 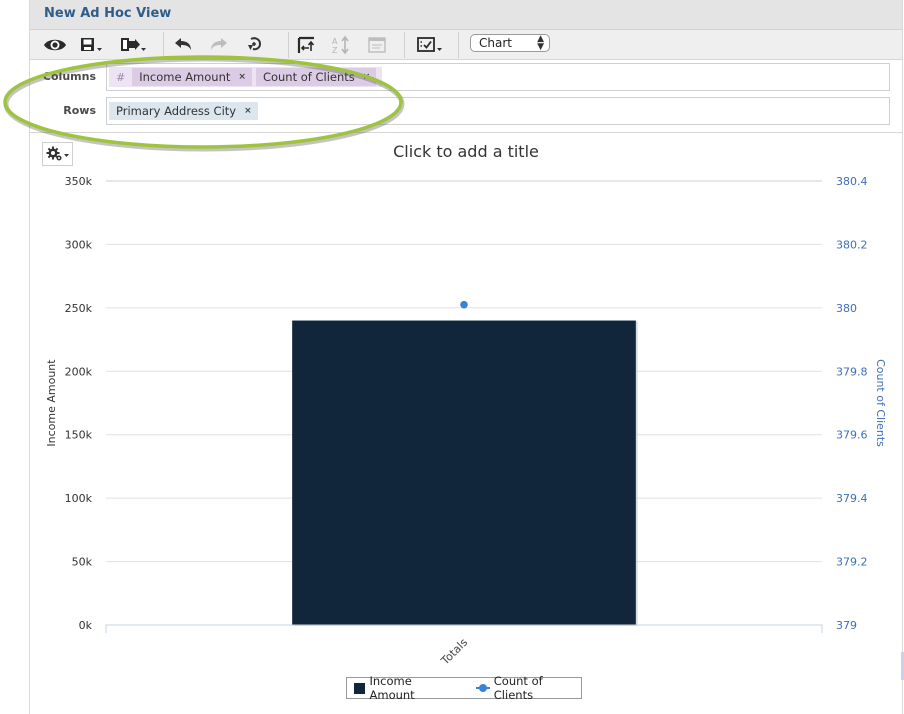 What do you see at coordinates (79, 435) in the screenshot?
I see `left-axis-tick-label: 150k` at bounding box center [79, 435].